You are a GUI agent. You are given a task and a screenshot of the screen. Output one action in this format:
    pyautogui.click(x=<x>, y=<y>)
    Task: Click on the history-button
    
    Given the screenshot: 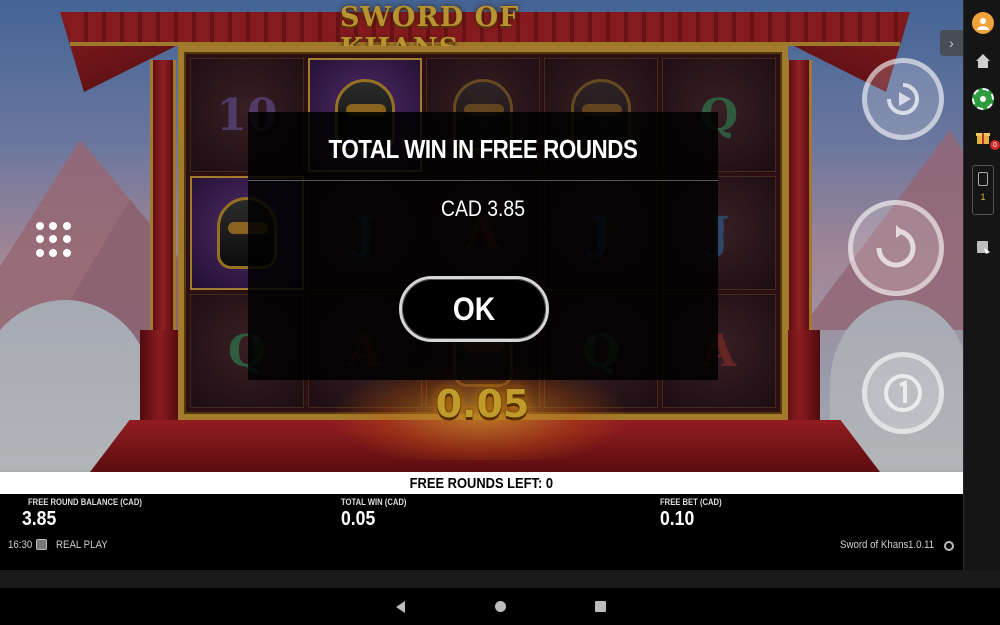 What is the action you would take?
    pyautogui.click(x=983, y=247)
    